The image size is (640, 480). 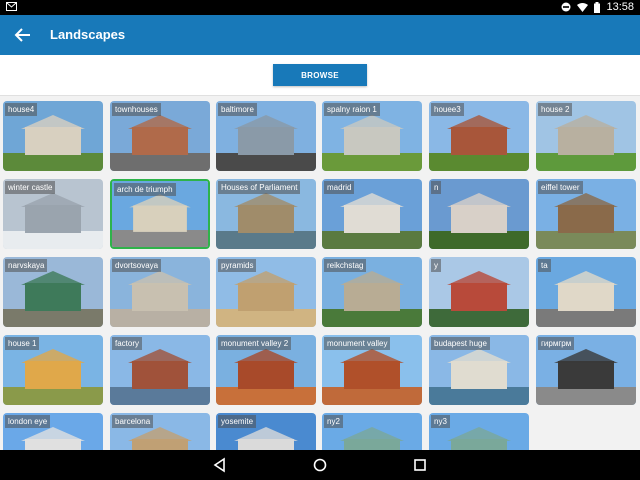 What do you see at coordinates (21, 109) in the screenshot?
I see `tile-label: house4` at bounding box center [21, 109].